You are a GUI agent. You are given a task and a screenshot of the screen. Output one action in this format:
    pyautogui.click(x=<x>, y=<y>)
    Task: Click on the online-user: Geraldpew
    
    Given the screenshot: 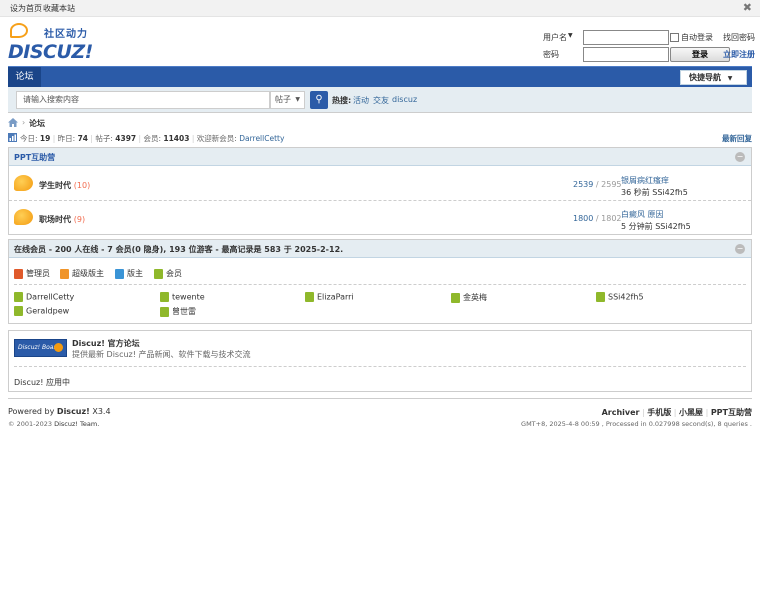 What is the action you would take?
    pyautogui.click(x=41, y=311)
    